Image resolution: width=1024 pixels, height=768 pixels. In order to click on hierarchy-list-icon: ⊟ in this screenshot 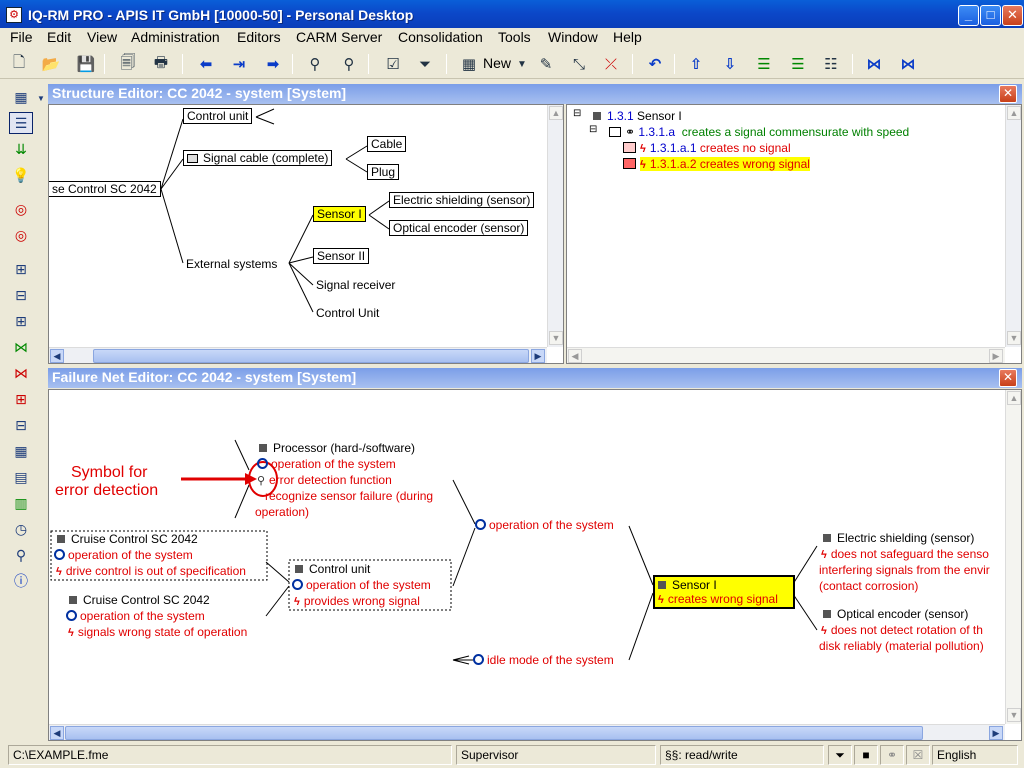, I will do `click(21, 295)`.